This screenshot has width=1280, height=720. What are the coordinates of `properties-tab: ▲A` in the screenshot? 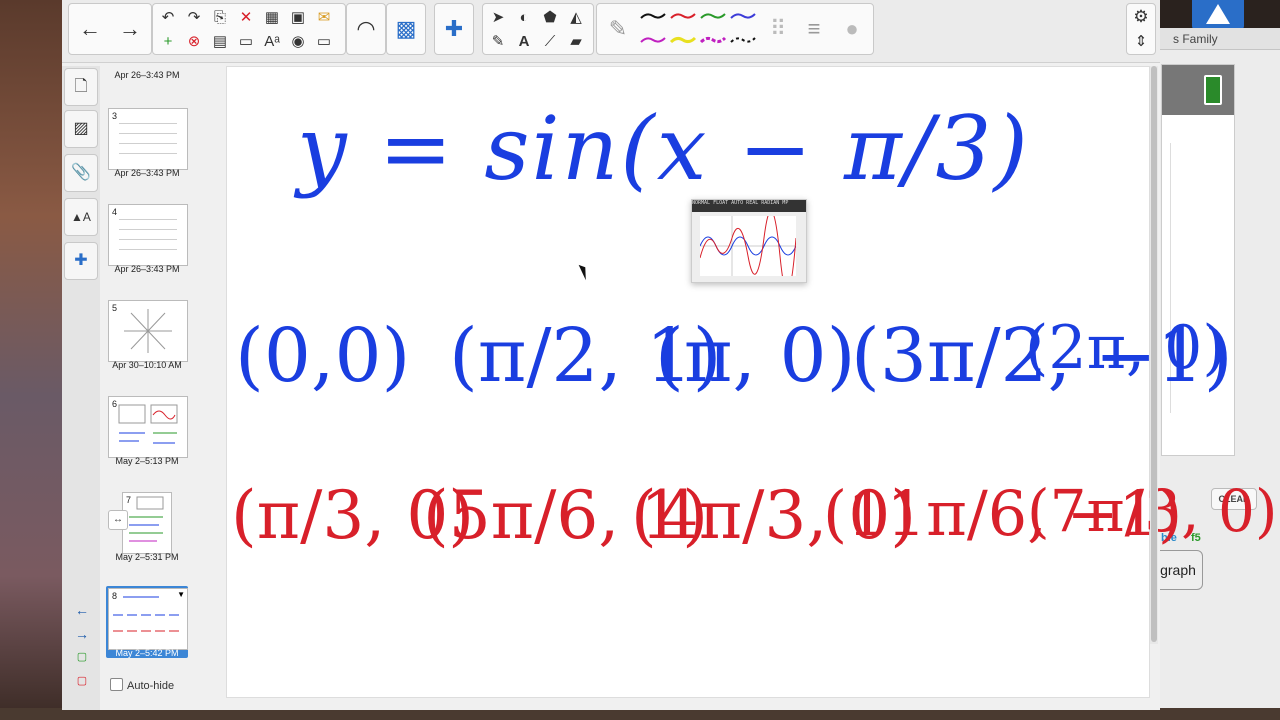 It's located at (81, 217).